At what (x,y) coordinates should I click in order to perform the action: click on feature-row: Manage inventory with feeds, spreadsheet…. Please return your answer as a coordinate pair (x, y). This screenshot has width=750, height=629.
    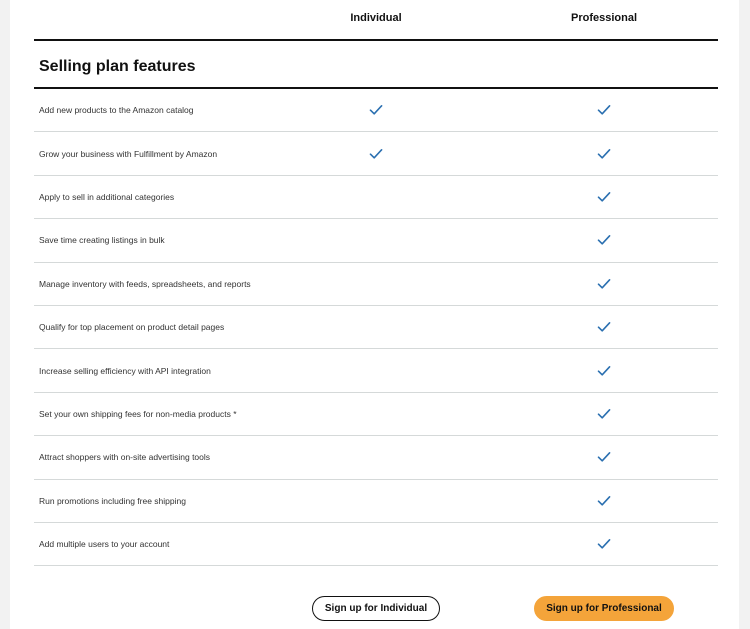
    Looking at the image, I should click on (376, 284).